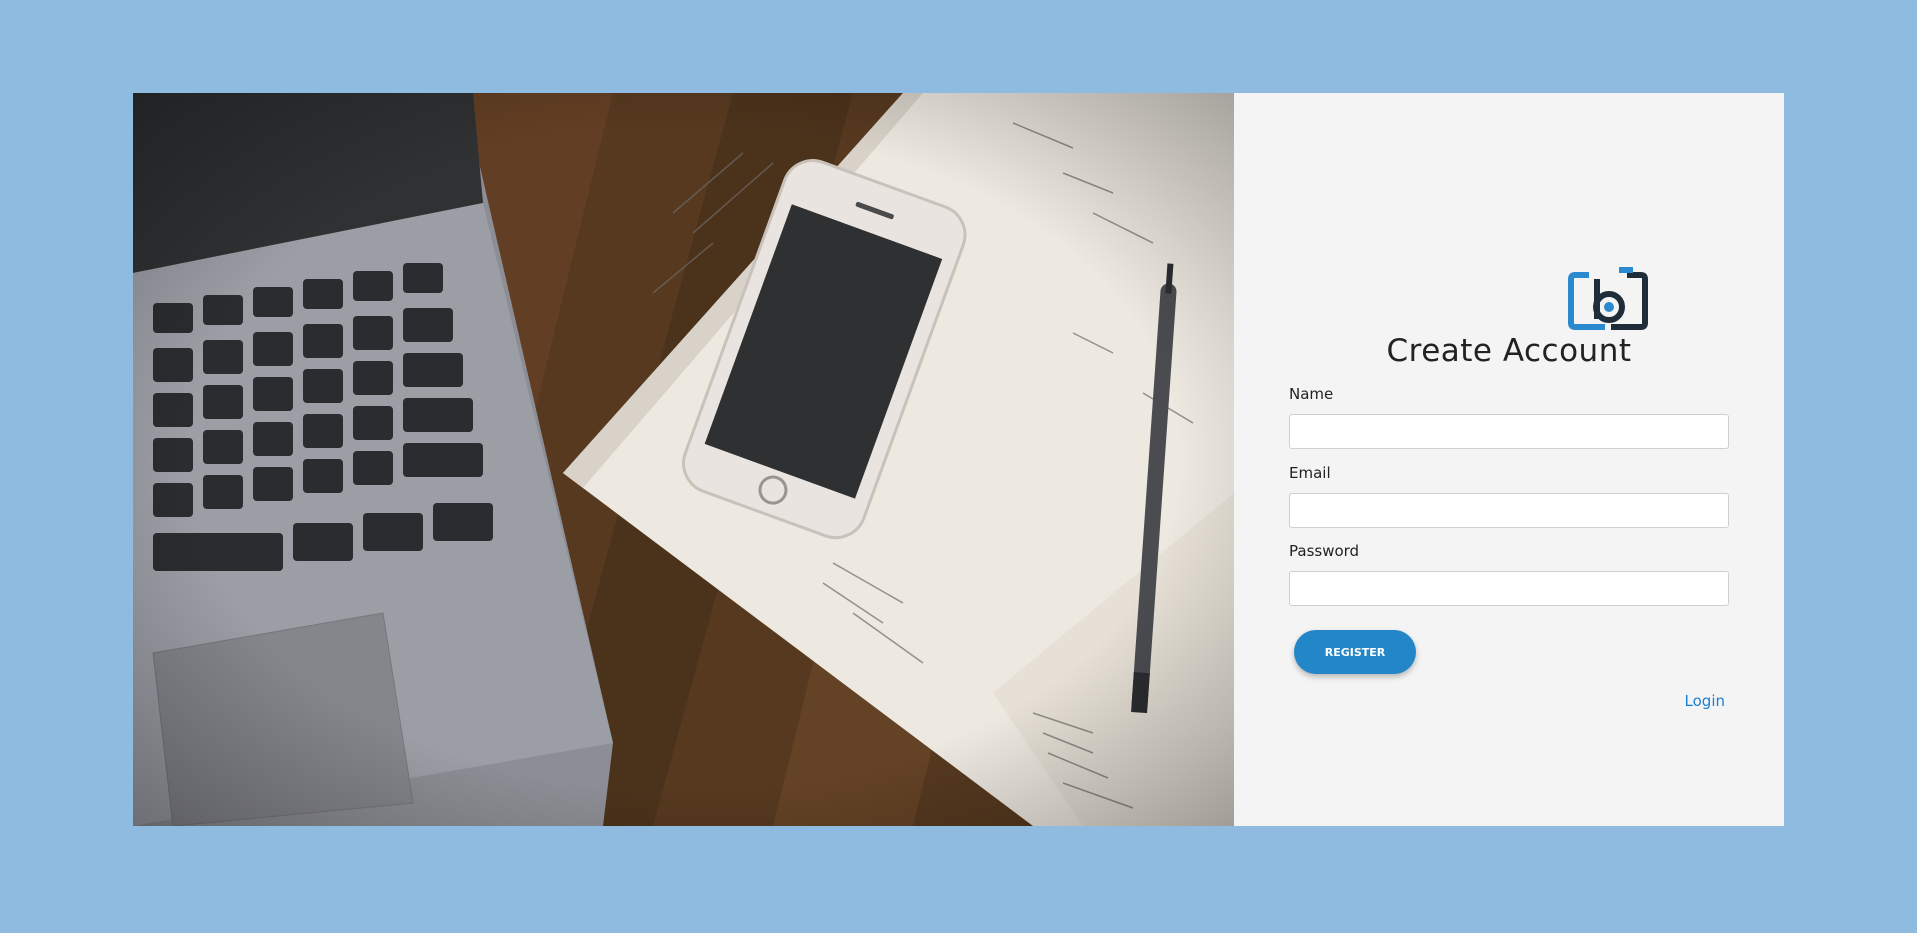 This screenshot has height=933, width=1917. What do you see at coordinates (1509, 588) in the screenshot?
I see `password-field` at bounding box center [1509, 588].